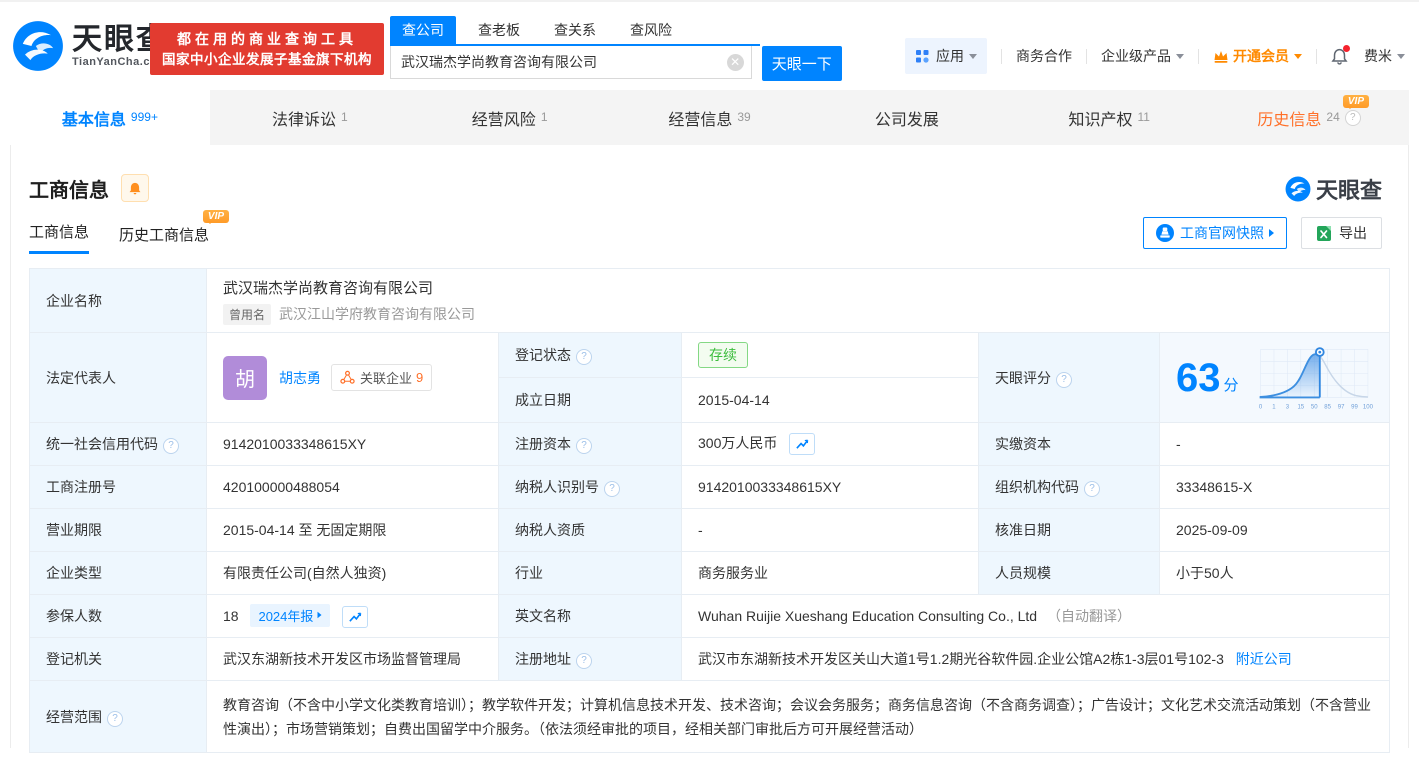  I want to click on field-label: 参保人数, so click(74, 616).